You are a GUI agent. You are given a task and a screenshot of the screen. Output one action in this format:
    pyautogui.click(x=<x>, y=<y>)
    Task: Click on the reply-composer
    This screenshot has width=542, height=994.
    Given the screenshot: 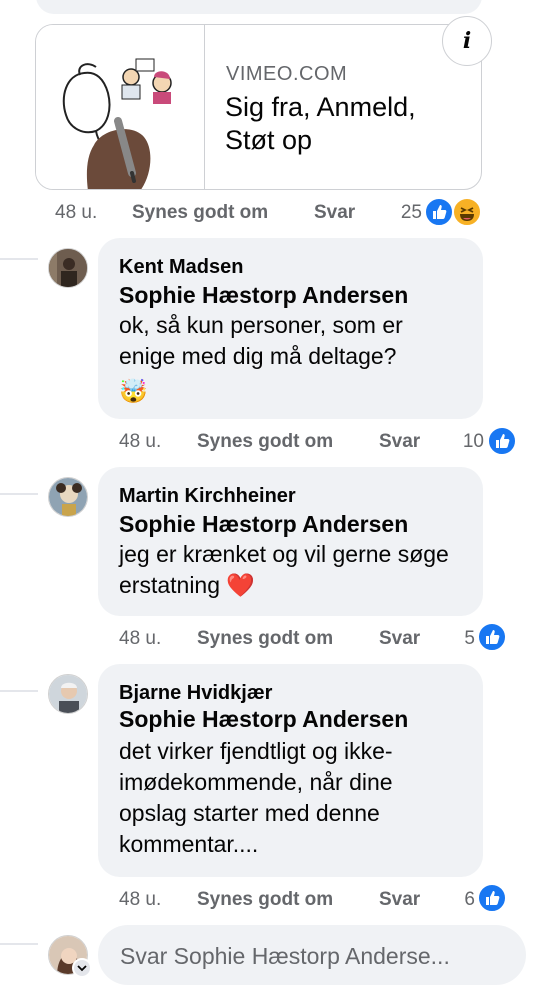 What is the action you would take?
    pyautogui.click(x=312, y=956)
    